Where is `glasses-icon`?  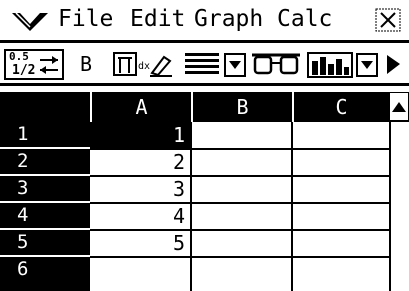 glasses-icon is located at coordinates (276, 64).